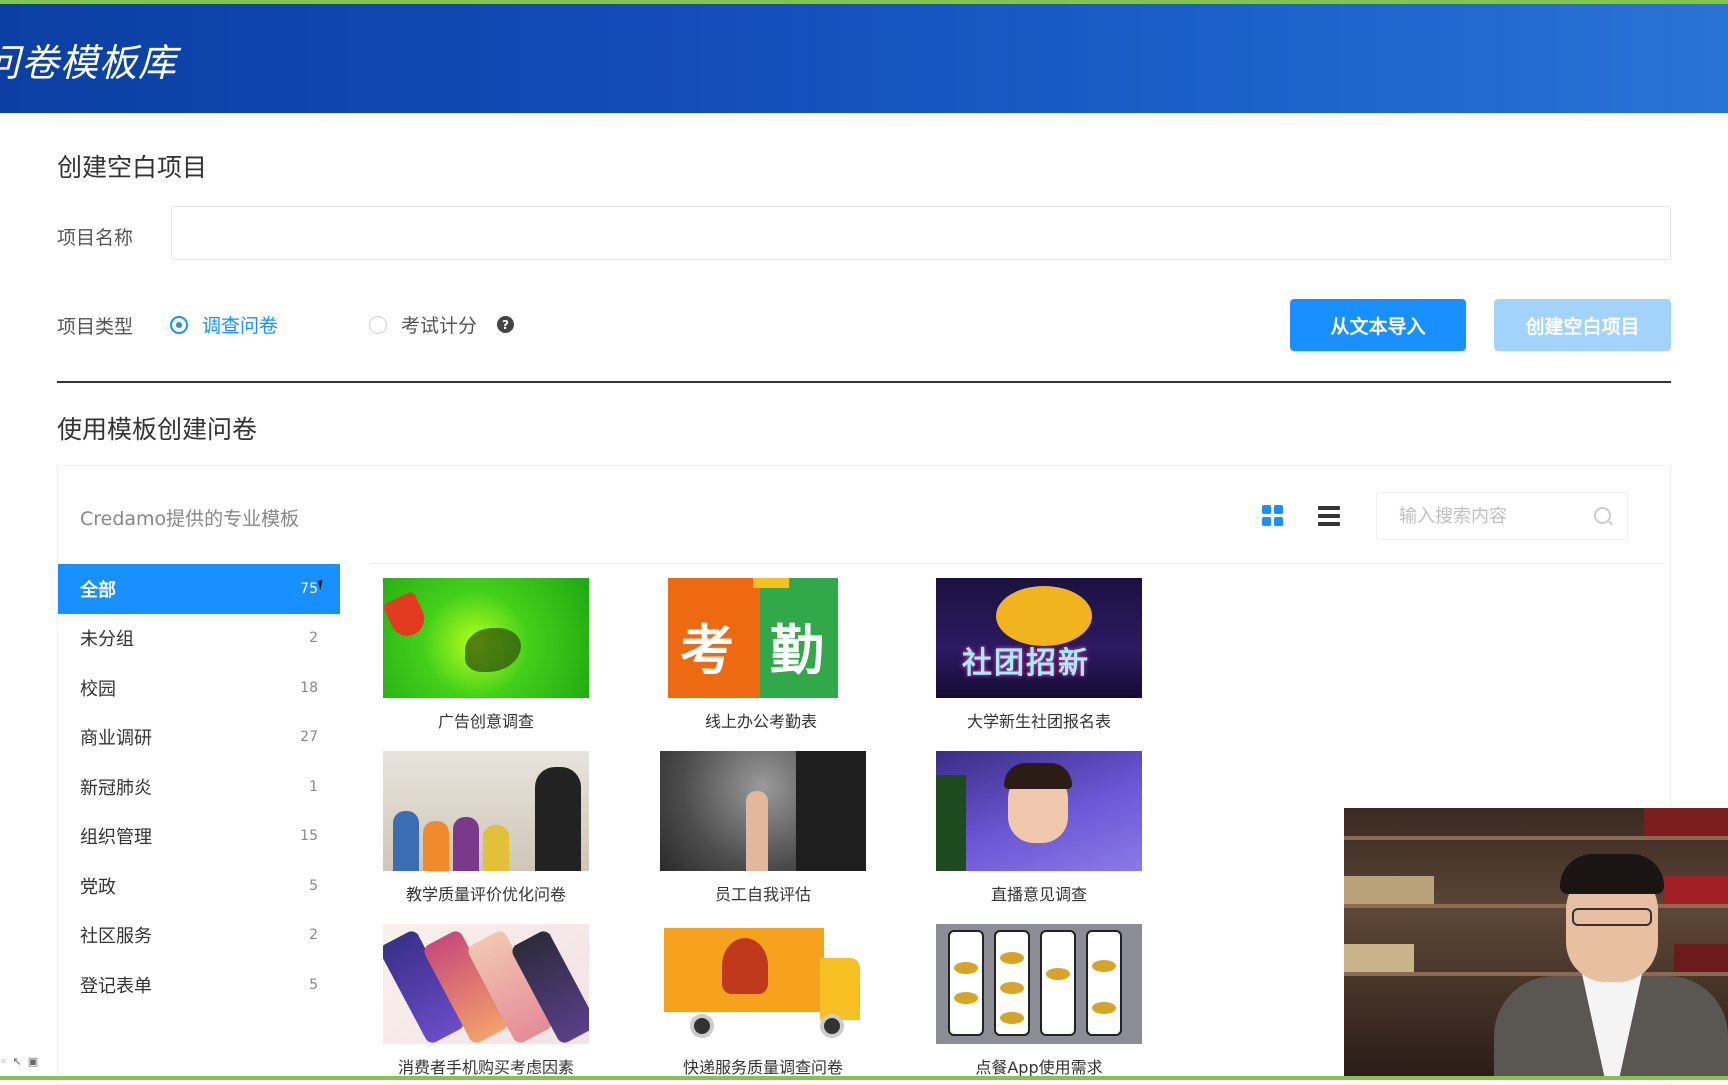 This screenshot has height=1085, width=1728. What do you see at coordinates (22, 1061) in the screenshot?
I see `tool-icons: ◦↖▣` at bounding box center [22, 1061].